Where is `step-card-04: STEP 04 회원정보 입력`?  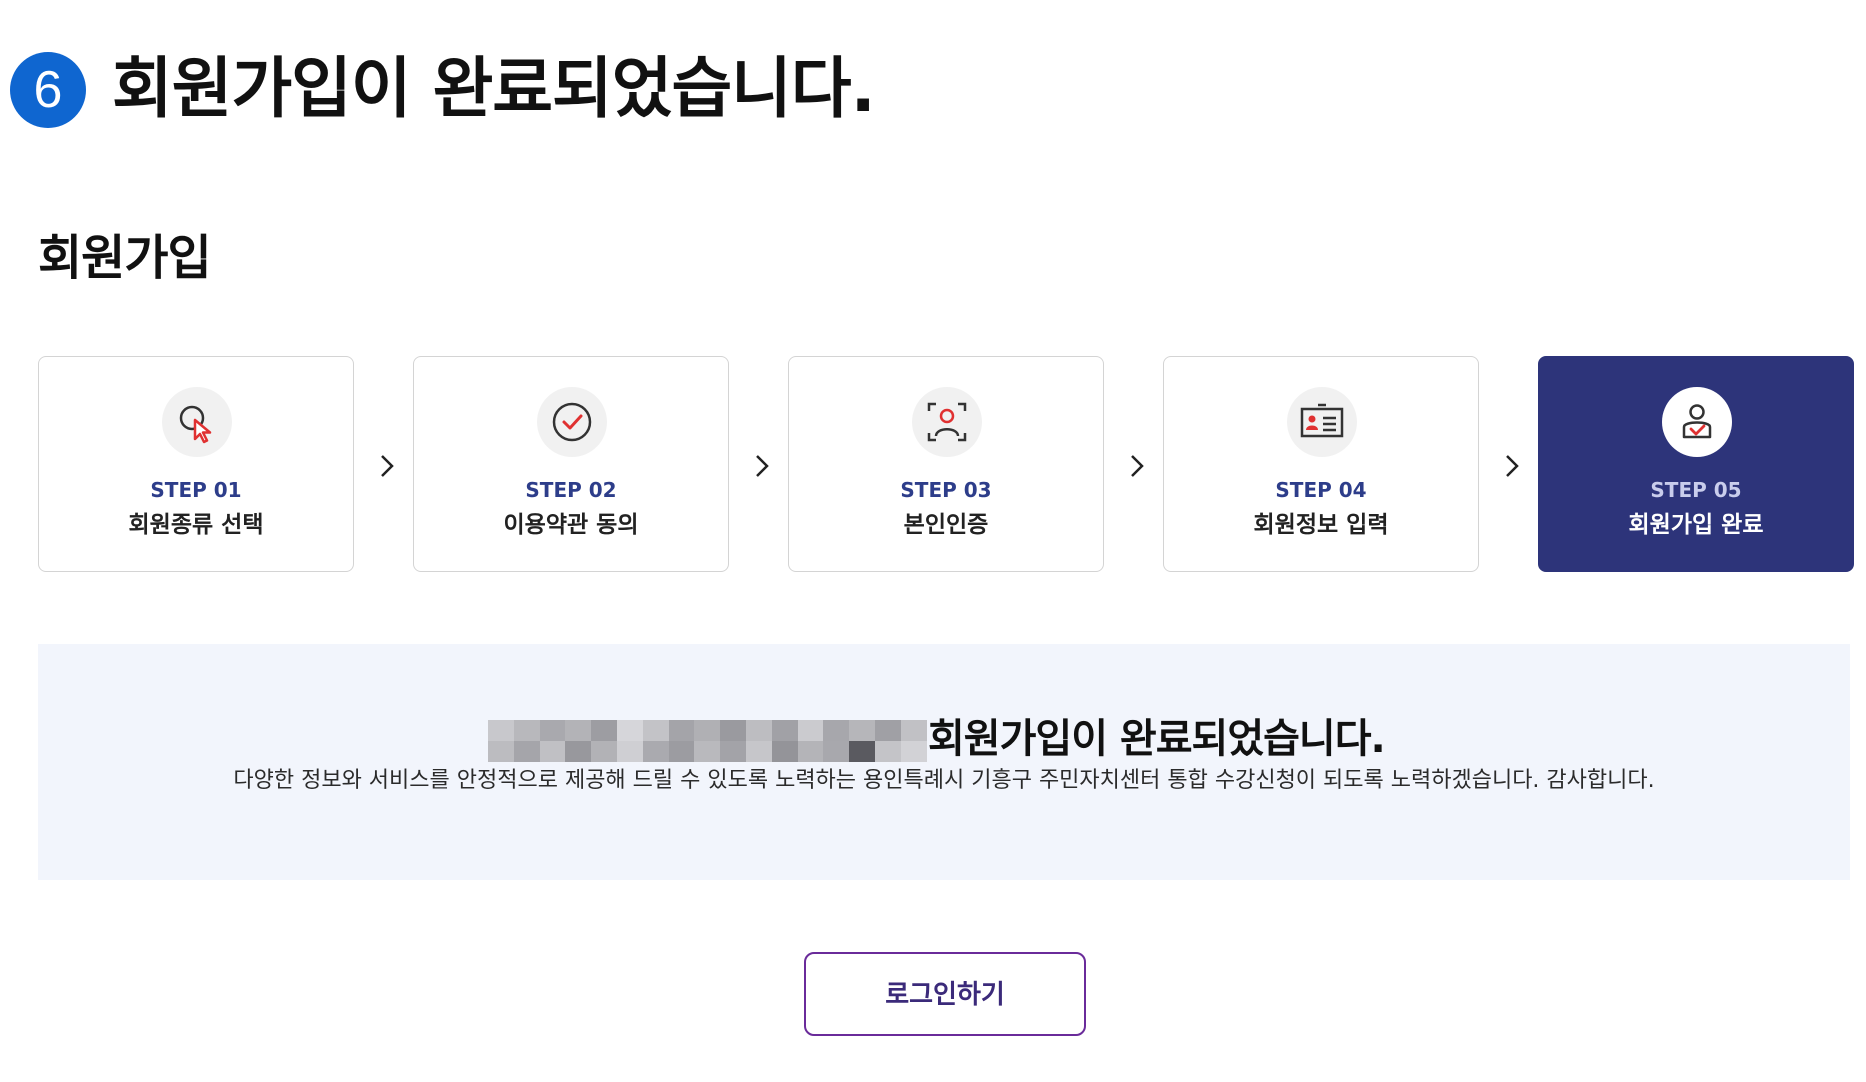
step-card-04: STEP 04 회원정보 입력 is located at coordinates (1321, 464).